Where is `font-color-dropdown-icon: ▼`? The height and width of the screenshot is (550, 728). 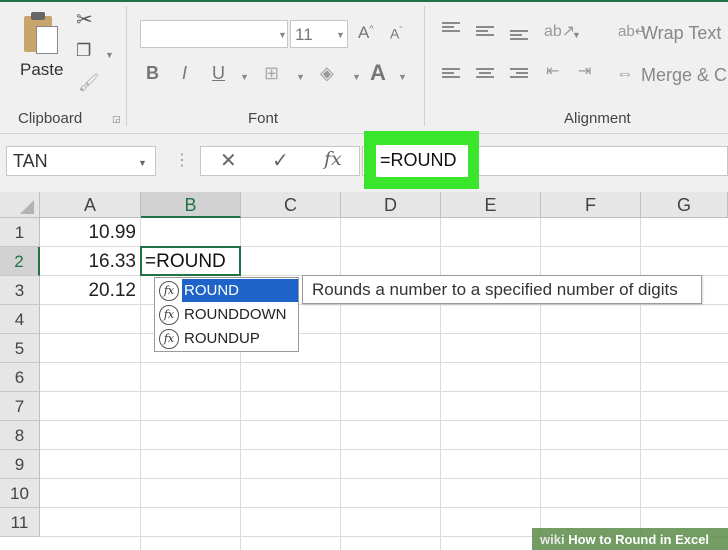
font-color-dropdown-icon: ▼ is located at coordinates (402, 77).